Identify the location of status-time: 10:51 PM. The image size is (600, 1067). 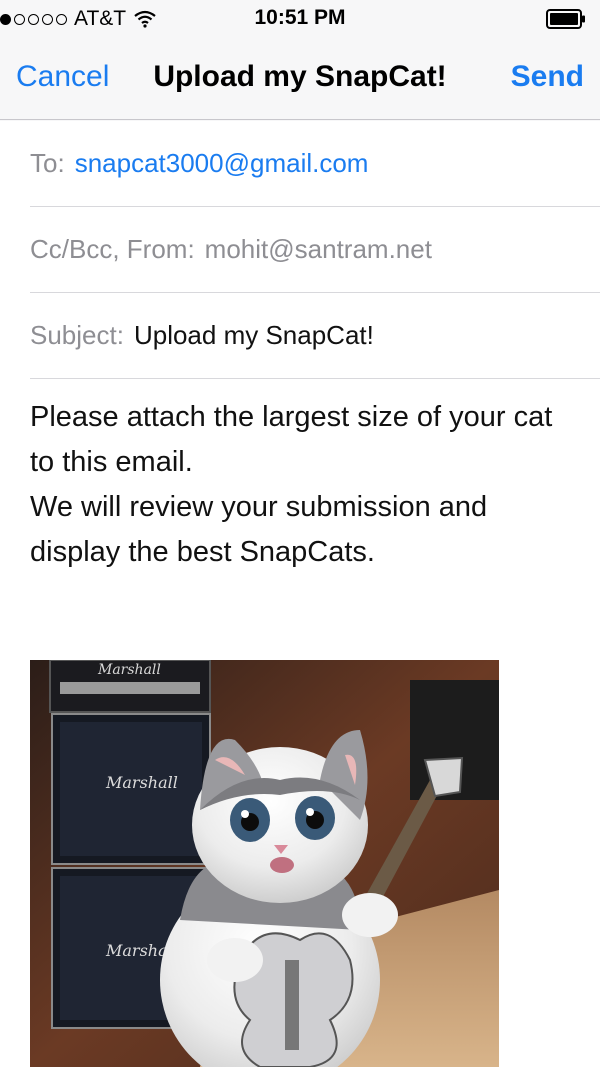
(300, 17).